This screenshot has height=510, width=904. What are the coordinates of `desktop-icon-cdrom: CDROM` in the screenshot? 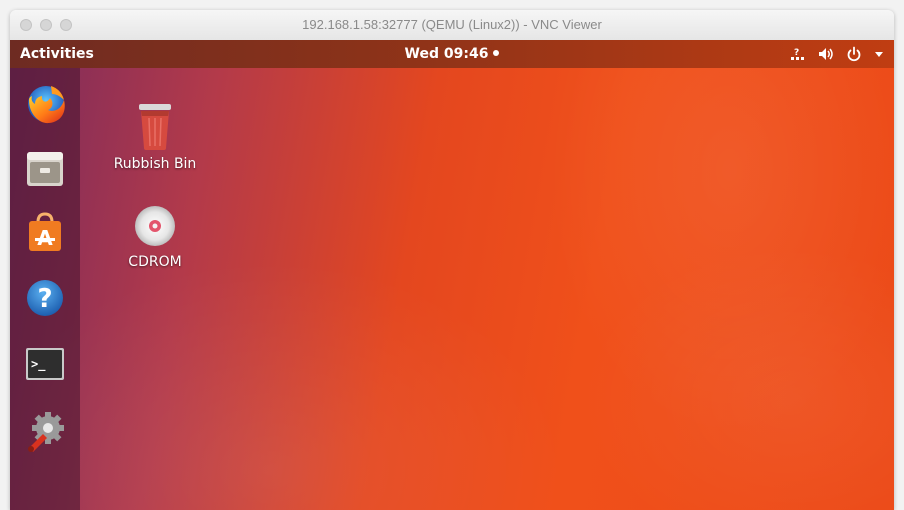 It's located at (155, 236).